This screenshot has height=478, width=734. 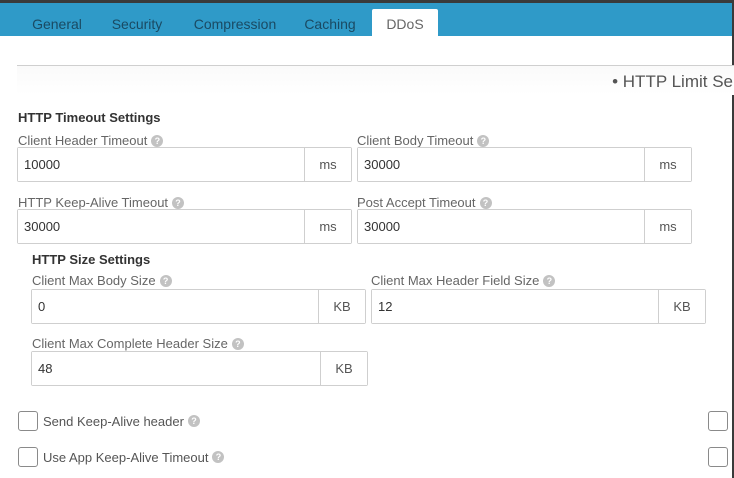 I want to click on send-keep-alive-checkbox-row: Send Keep-Alive header?, so click(x=109, y=421).